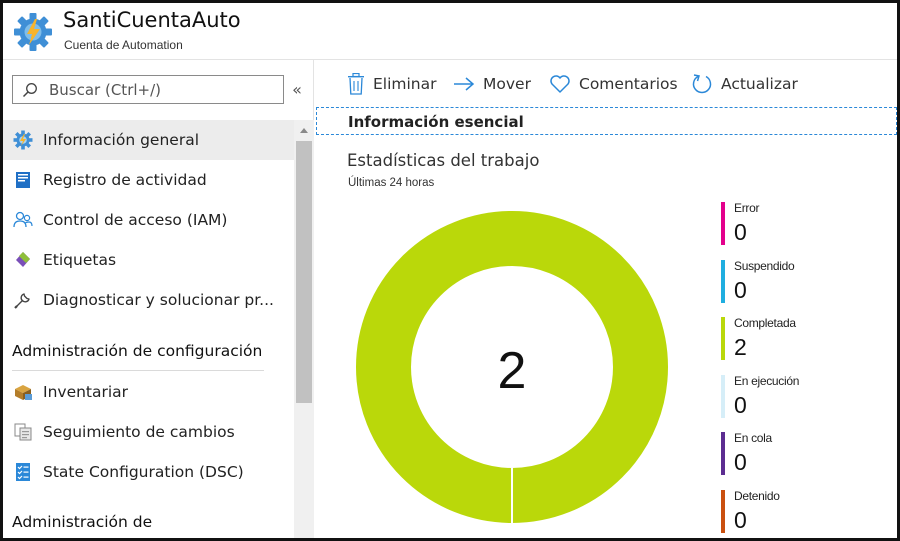 Image resolution: width=900 pixels, height=541 pixels. I want to click on search-box, so click(148, 89).